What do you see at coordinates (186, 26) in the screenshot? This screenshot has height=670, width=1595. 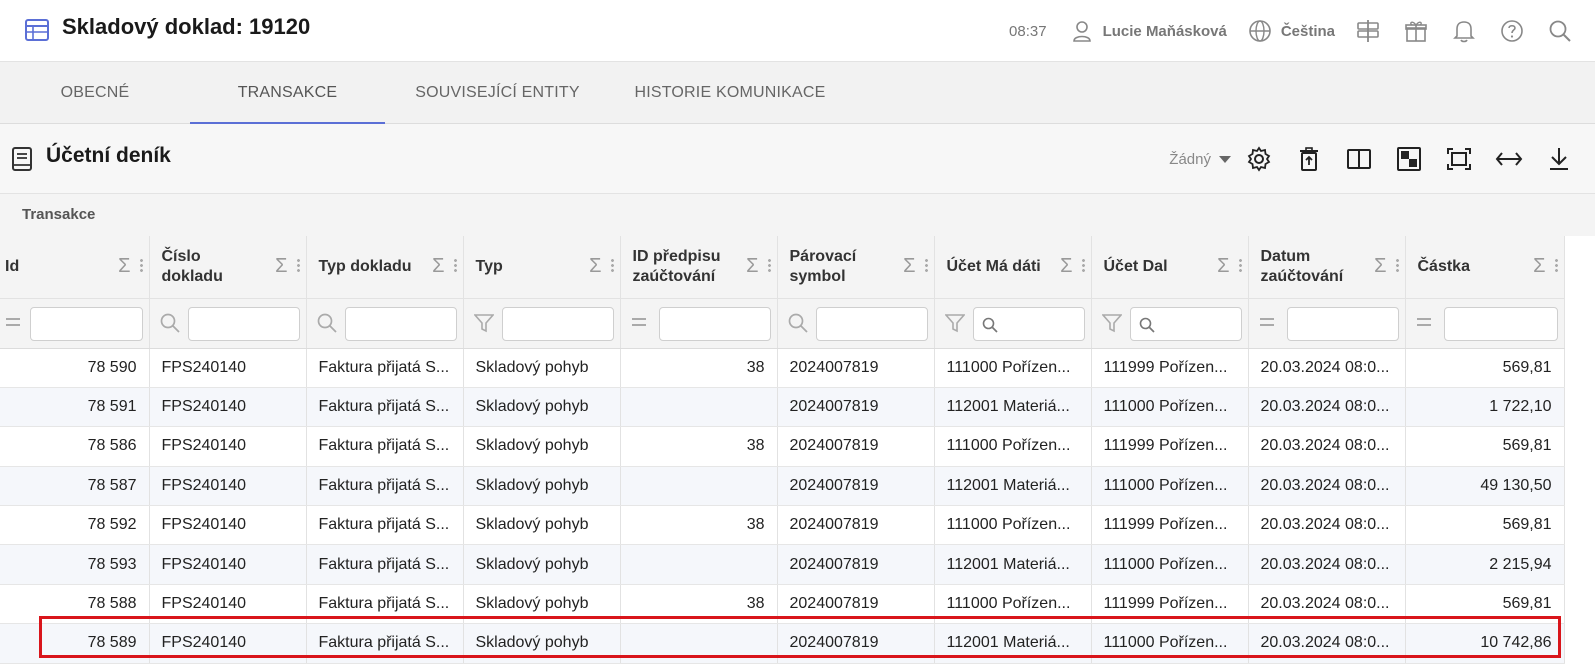 I see `page-title: Skladový doklad: 19120` at bounding box center [186, 26].